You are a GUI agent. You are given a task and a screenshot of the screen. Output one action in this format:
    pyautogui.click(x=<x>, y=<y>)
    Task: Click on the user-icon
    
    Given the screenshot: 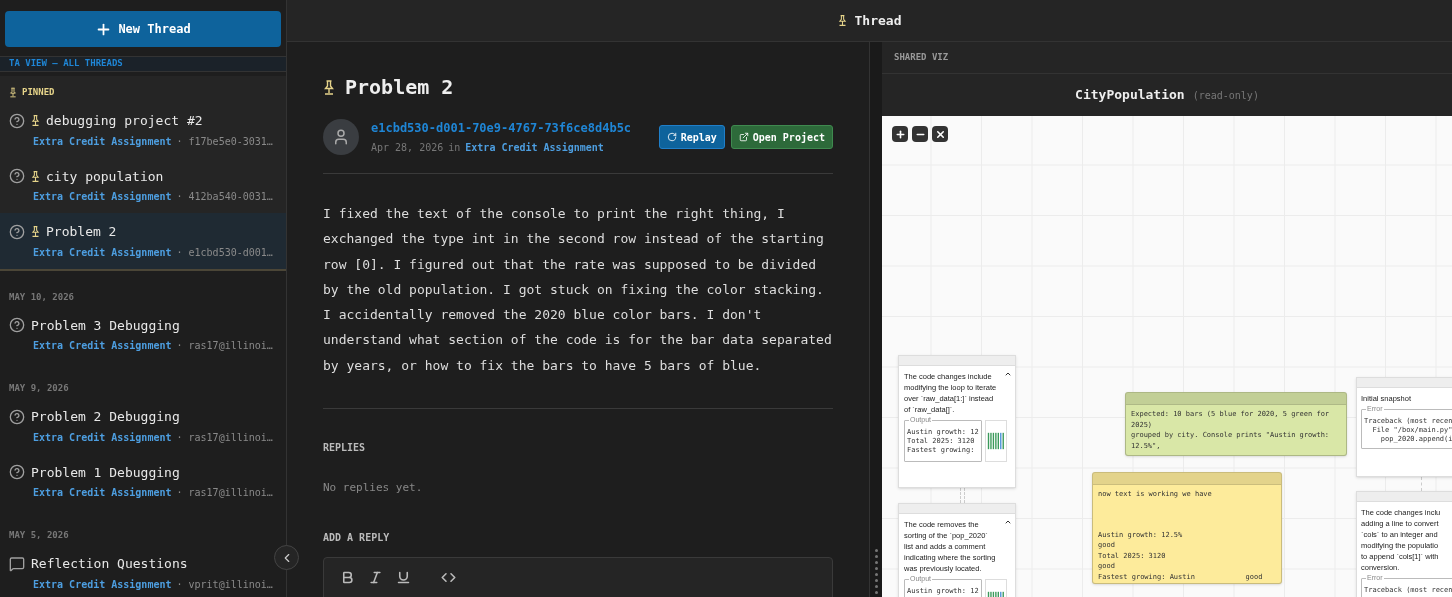 What is the action you would take?
    pyautogui.click(x=341, y=137)
    